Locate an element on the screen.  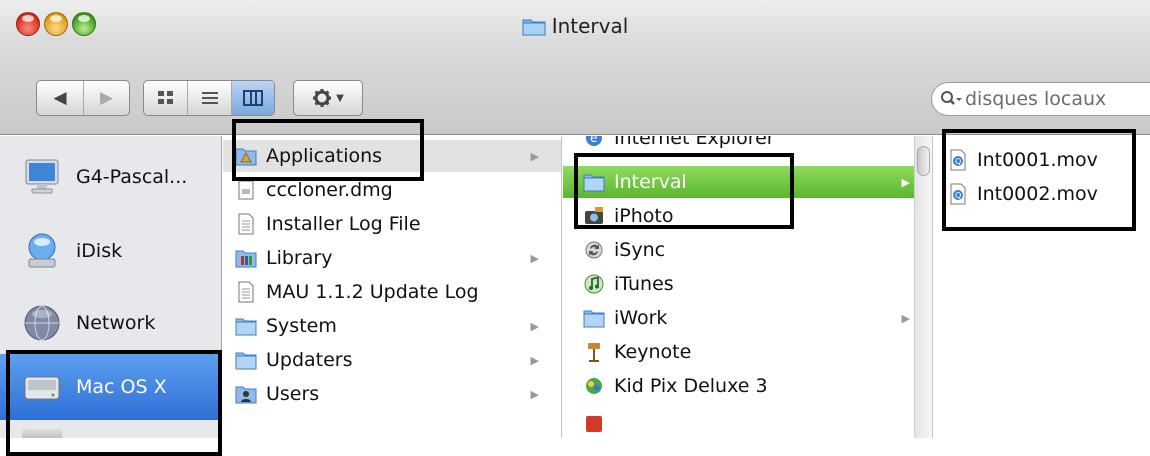
row-label: Installer Log File is located at coordinates (343, 224).